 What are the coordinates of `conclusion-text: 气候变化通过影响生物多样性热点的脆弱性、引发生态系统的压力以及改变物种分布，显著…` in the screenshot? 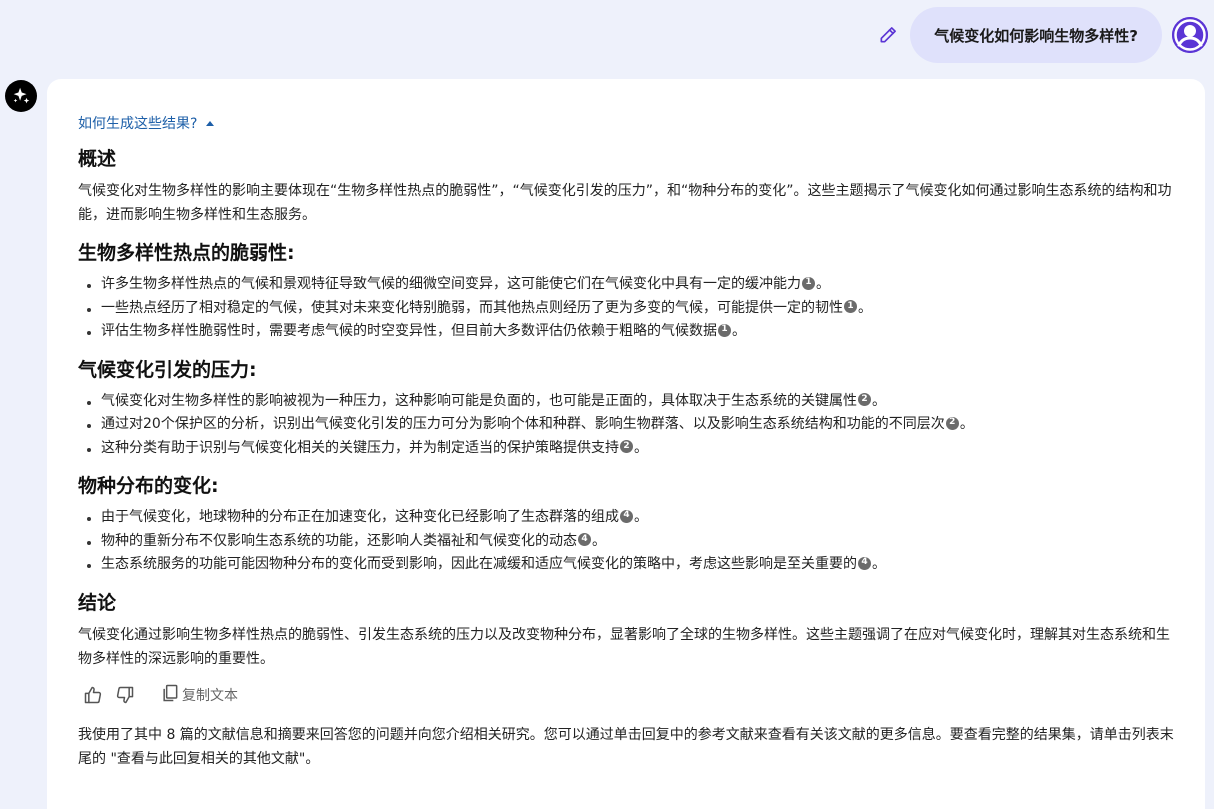 It's located at (624, 646).